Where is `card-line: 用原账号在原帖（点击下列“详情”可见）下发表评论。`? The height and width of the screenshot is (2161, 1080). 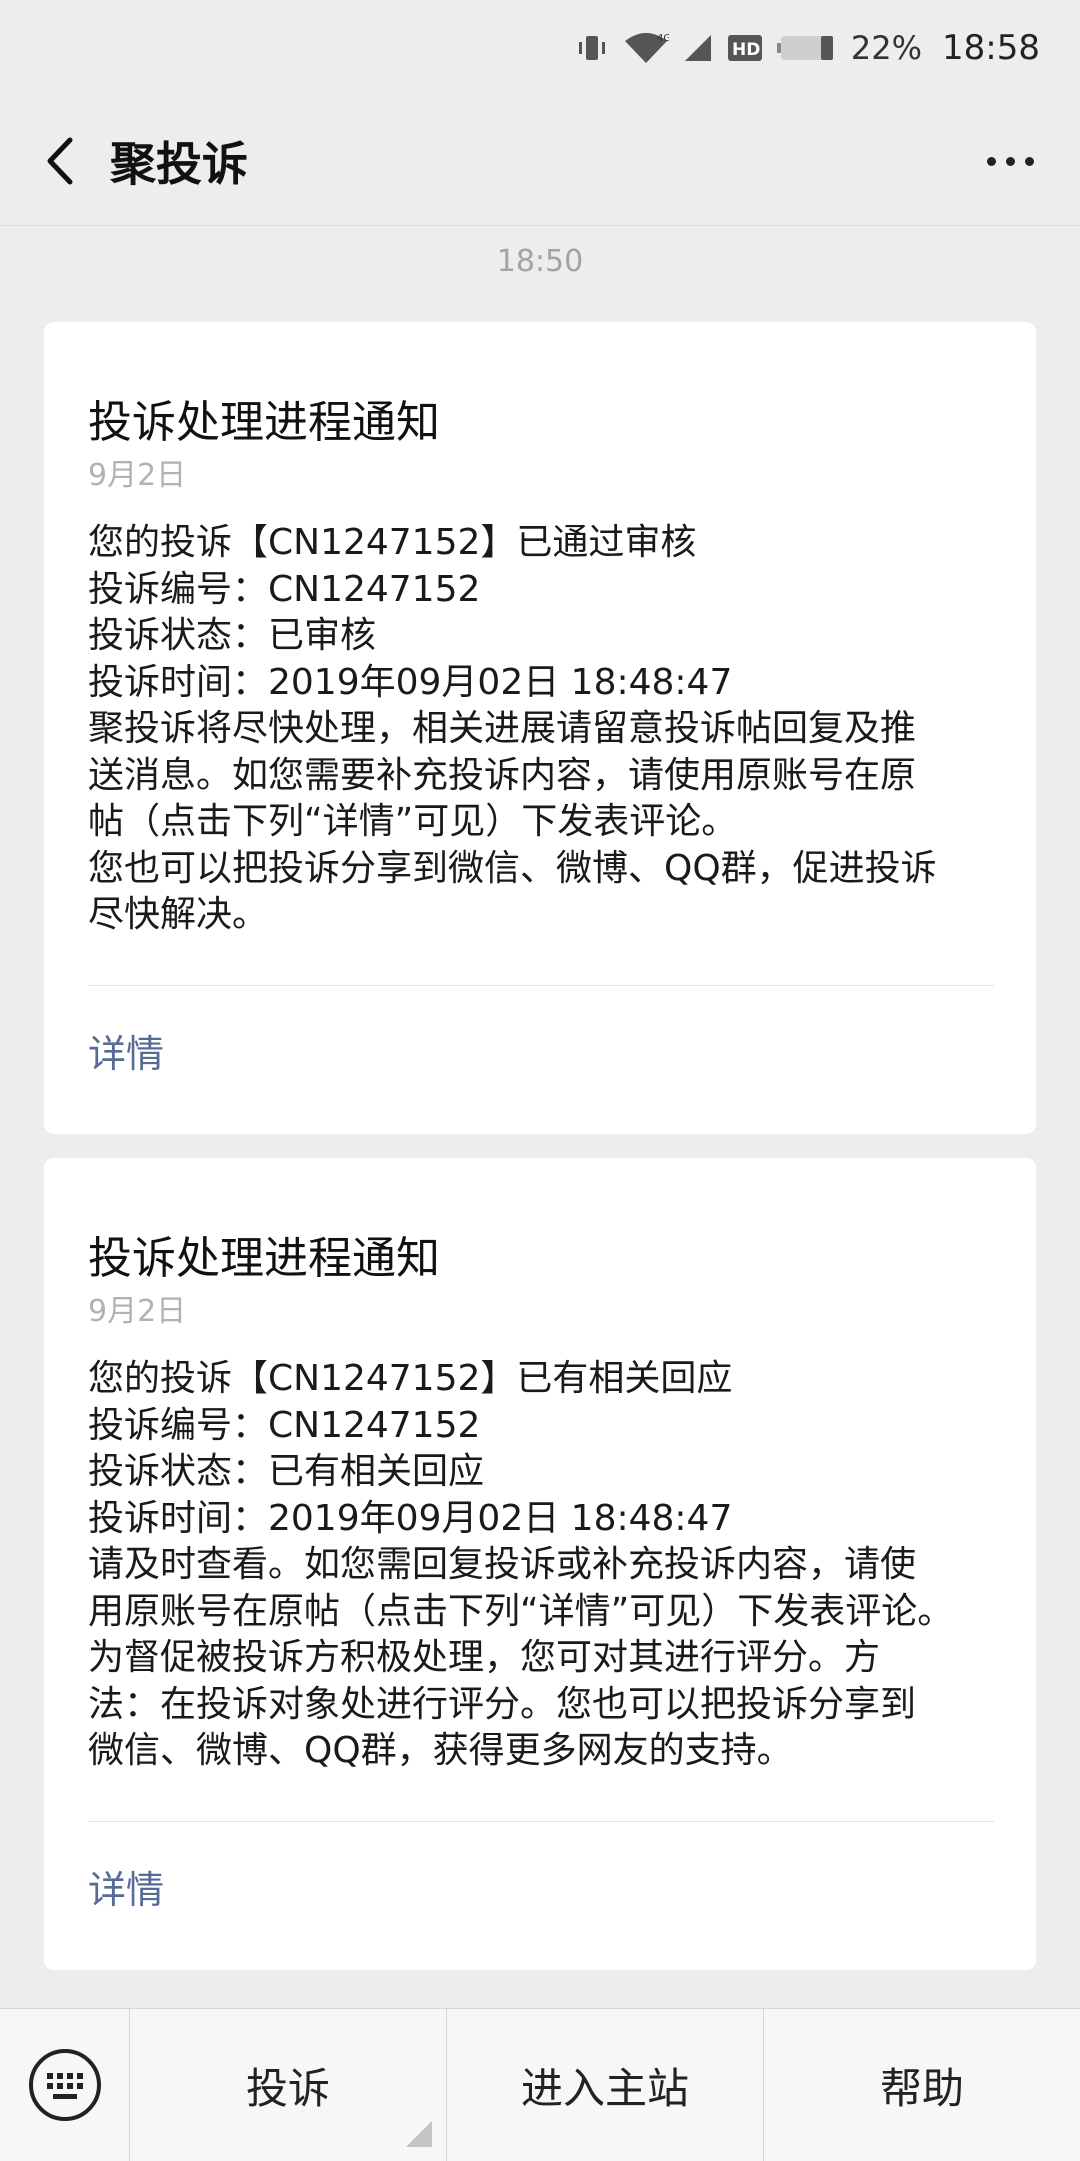
card-line: 用原账号在原帖（点击下列“详情”可见）下发表评论。 is located at coordinates (521, 1611).